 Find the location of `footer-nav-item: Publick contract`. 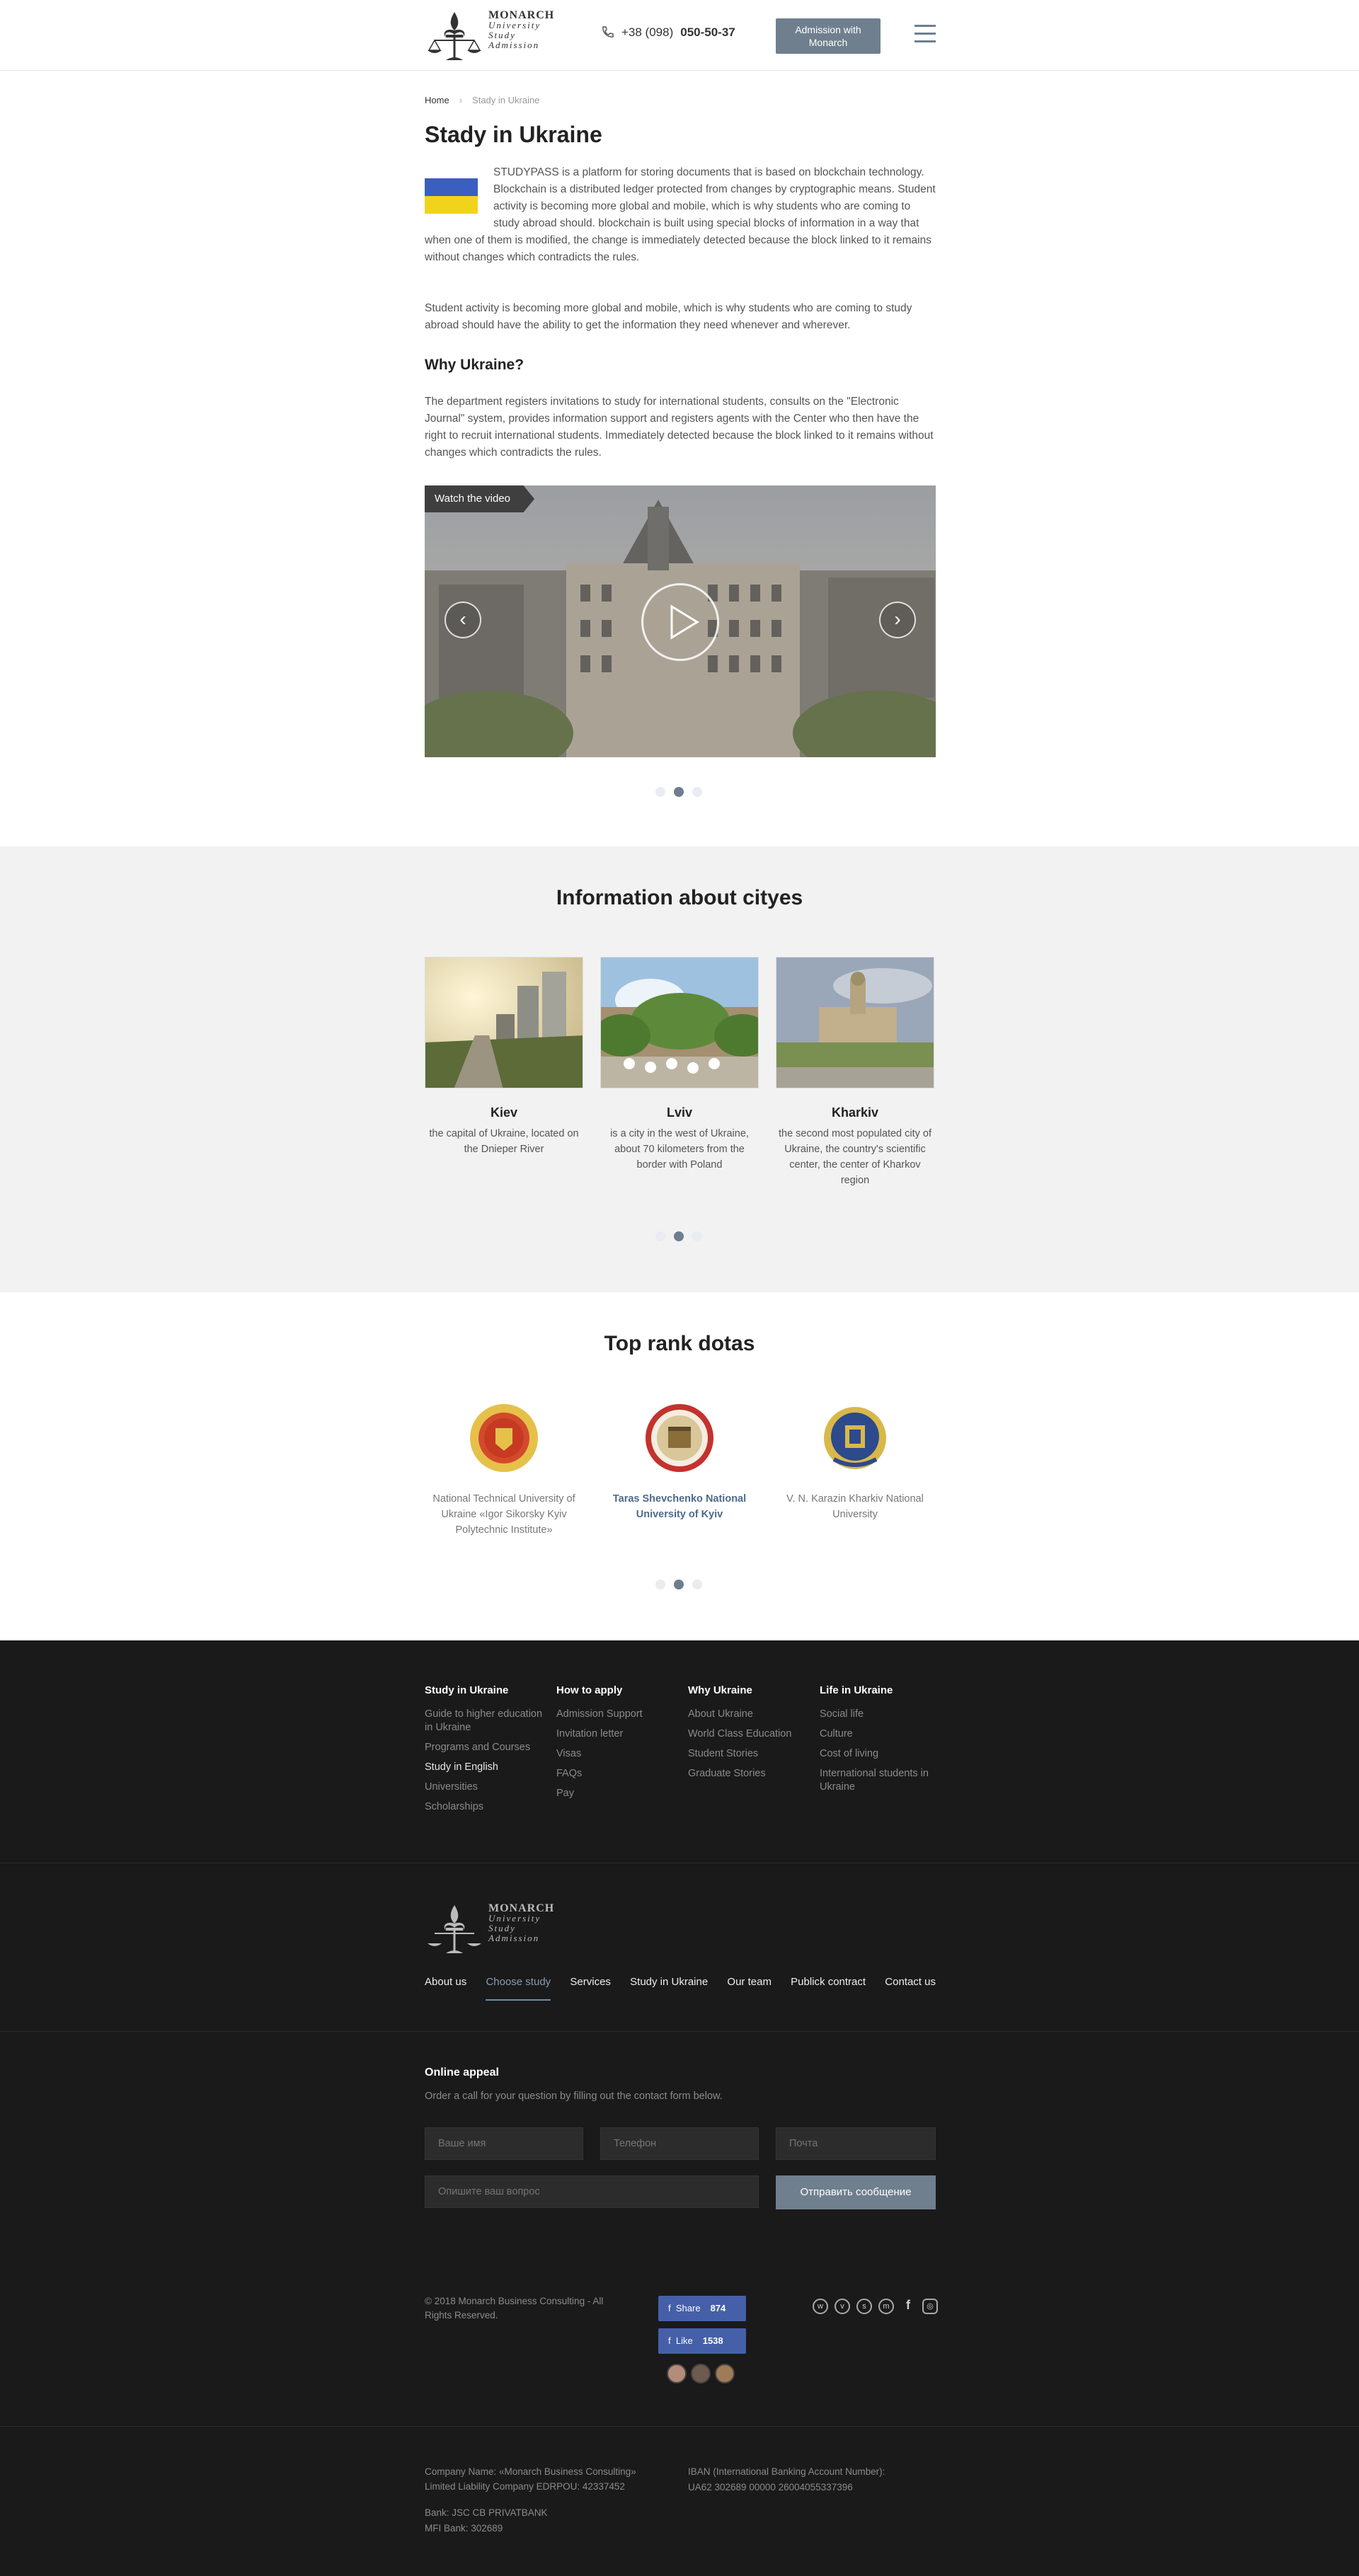

footer-nav-item: Publick contract is located at coordinates (828, 1989).